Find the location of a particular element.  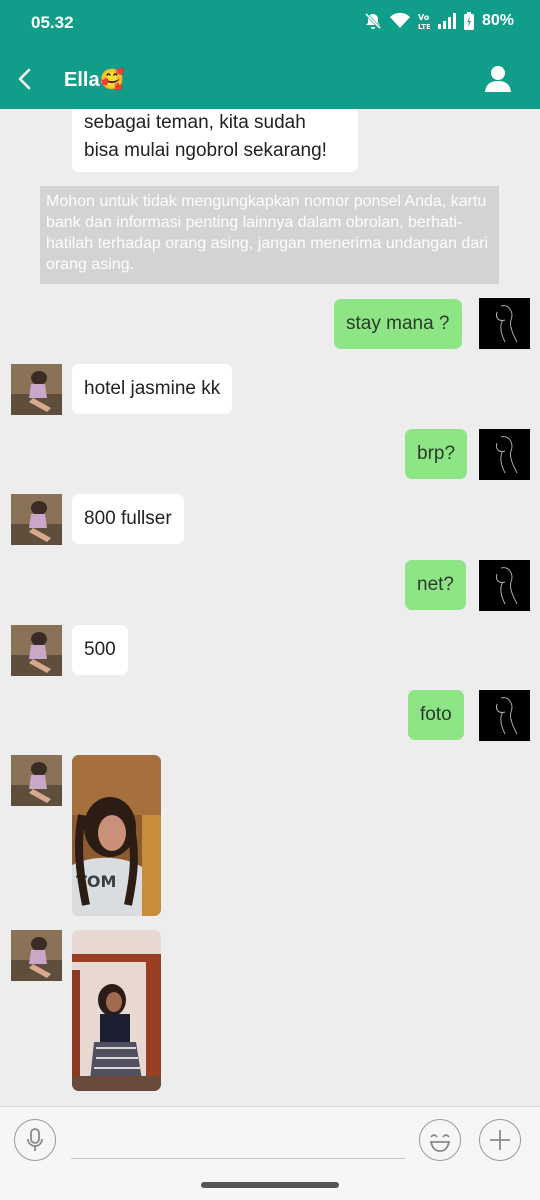

volte-icon: Vo LTE is located at coordinates (424, 21).